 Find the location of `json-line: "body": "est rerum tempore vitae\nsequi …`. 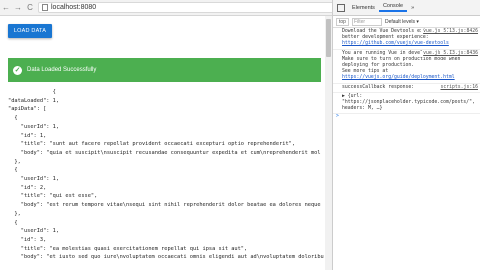

json-line: "body": "est rerum tempore vitae\nsequi … is located at coordinates (164, 205).